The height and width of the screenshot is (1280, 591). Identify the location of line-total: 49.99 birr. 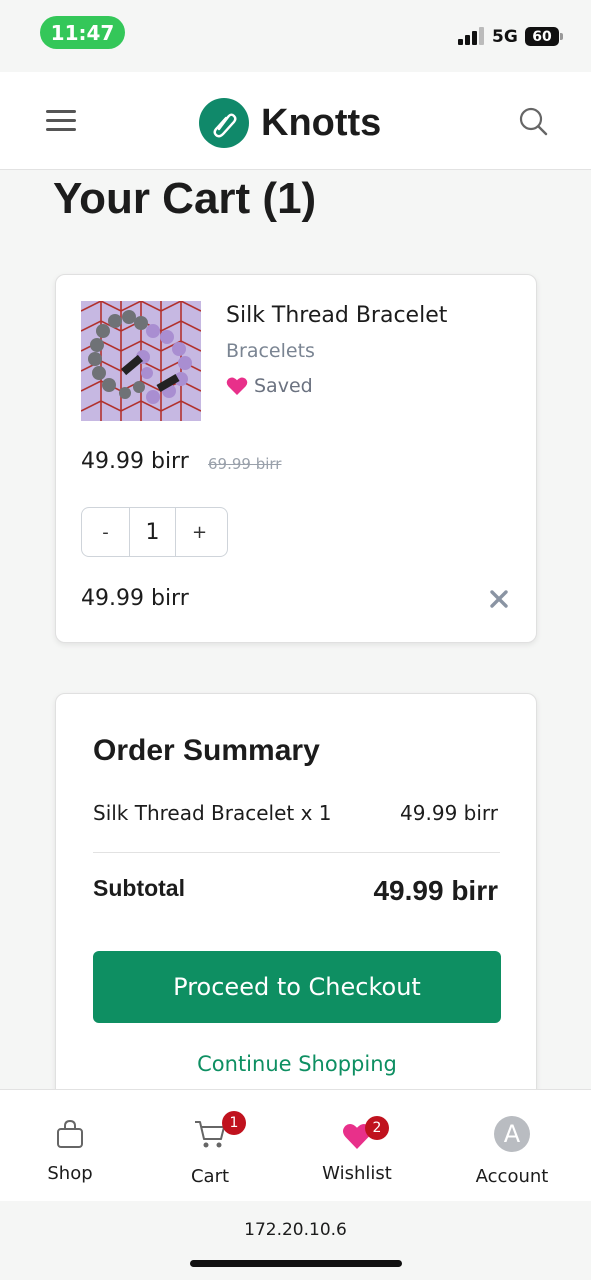
(135, 598).